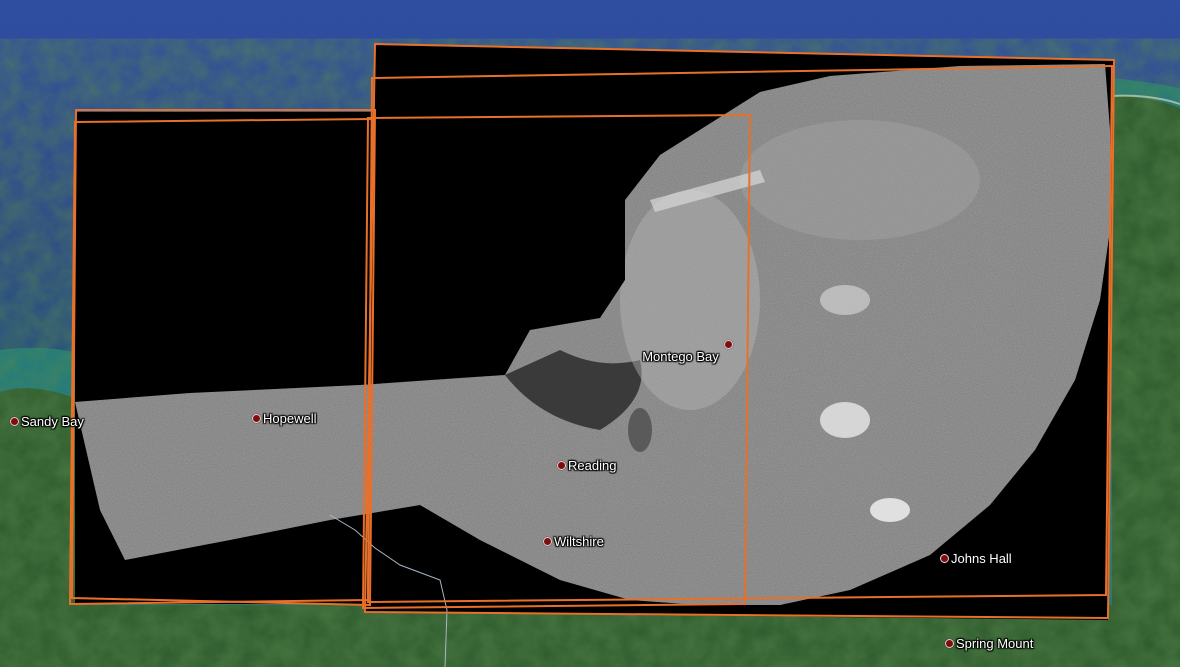 Image resolution: width=1180 pixels, height=667 pixels. I want to click on place-label: Spring Mount, so click(995, 643).